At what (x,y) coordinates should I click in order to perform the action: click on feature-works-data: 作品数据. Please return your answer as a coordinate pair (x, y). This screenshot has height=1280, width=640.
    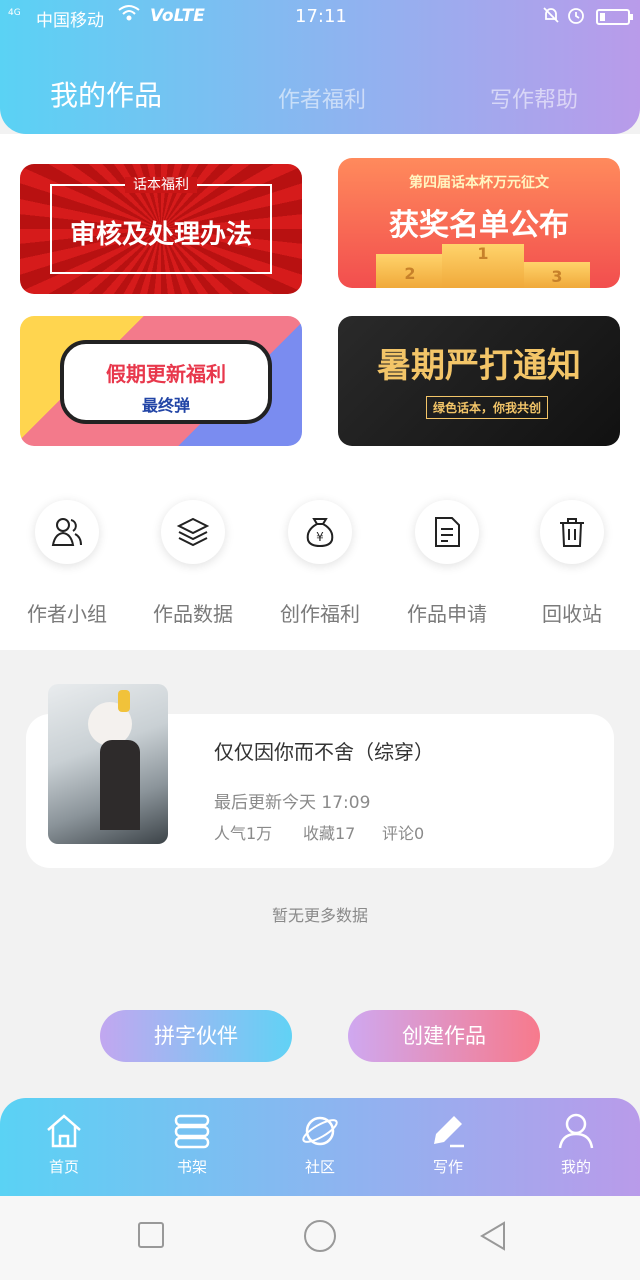
    Looking at the image, I should click on (193, 563).